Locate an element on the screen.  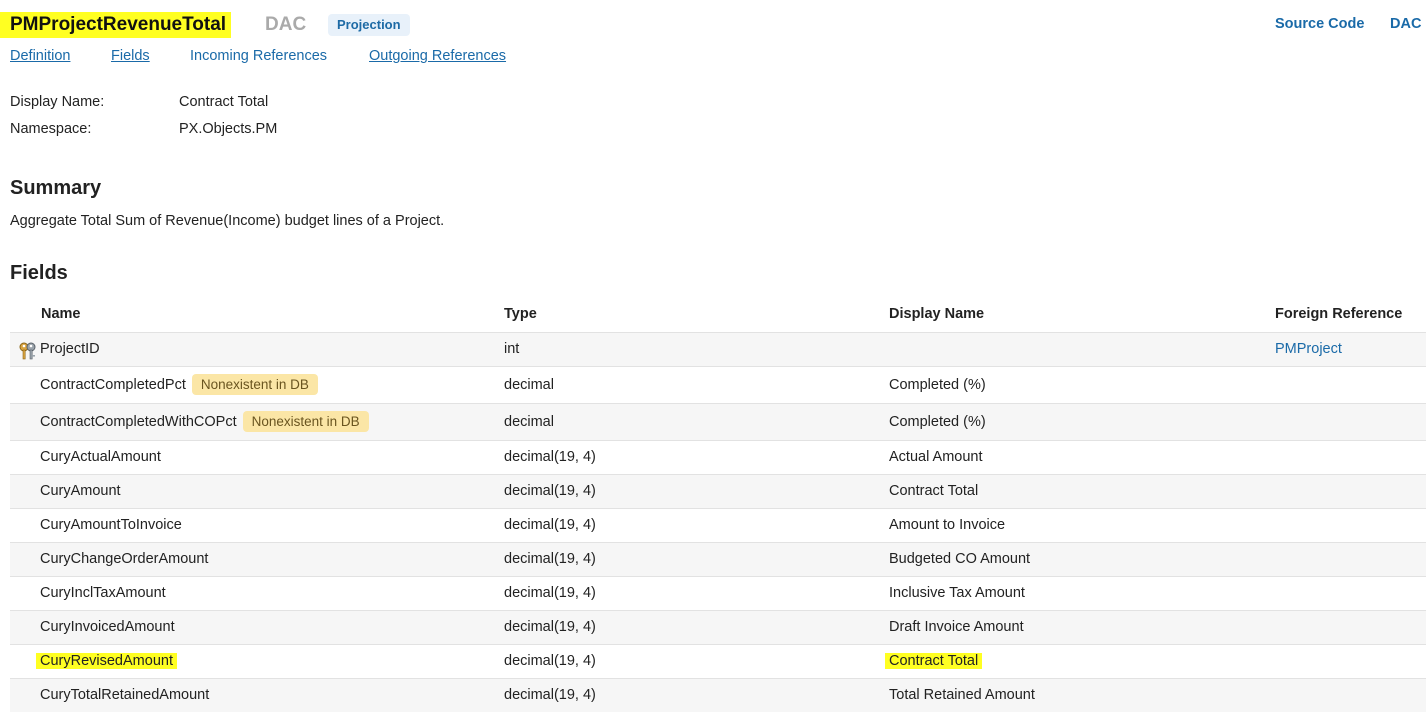
column-header-foreign-reference: Foreign Reference is located at coordinates (1339, 314).